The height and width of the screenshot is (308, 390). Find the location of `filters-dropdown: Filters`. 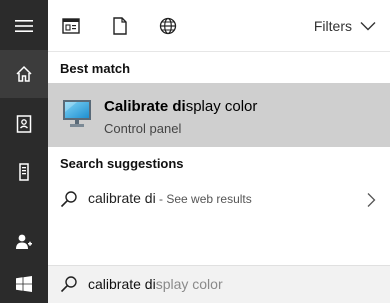

filters-dropdown: Filters is located at coordinates (345, 26).